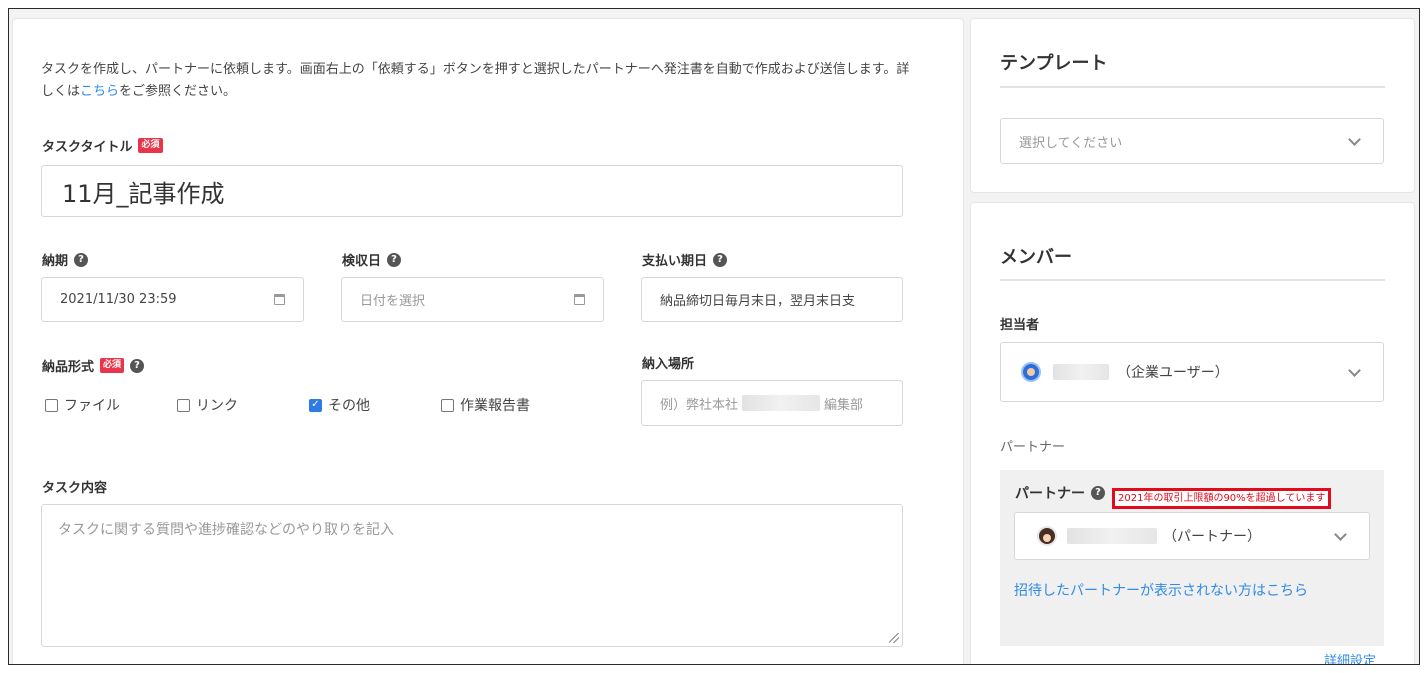 The width and height of the screenshot is (1426, 673). Describe the element at coordinates (1071, 143) in the screenshot. I see `template-placeholder: 選択してください` at that location.